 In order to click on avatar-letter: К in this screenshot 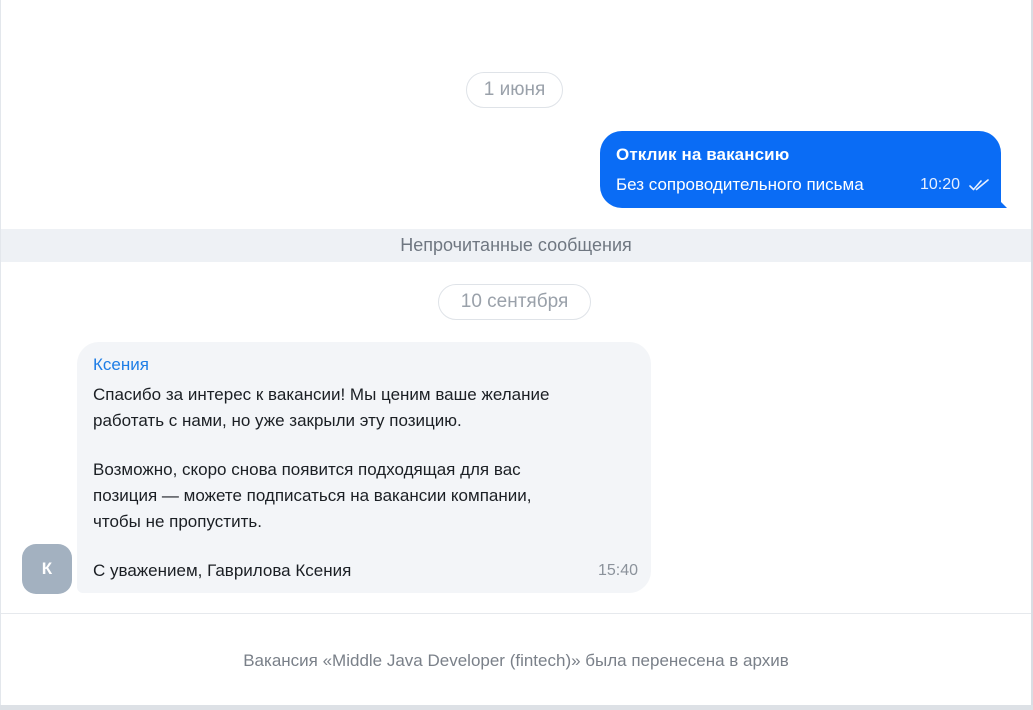, I will do `click(47, 568)`.